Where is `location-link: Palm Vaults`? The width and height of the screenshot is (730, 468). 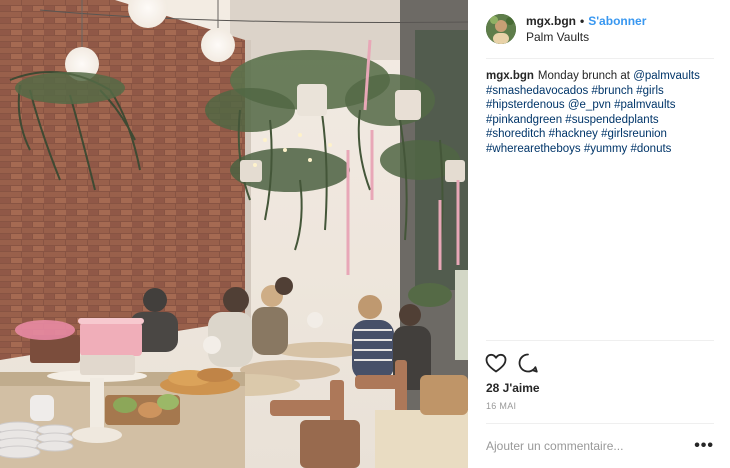 location-link: Palm Vaults is located at coordinates (586, 37).